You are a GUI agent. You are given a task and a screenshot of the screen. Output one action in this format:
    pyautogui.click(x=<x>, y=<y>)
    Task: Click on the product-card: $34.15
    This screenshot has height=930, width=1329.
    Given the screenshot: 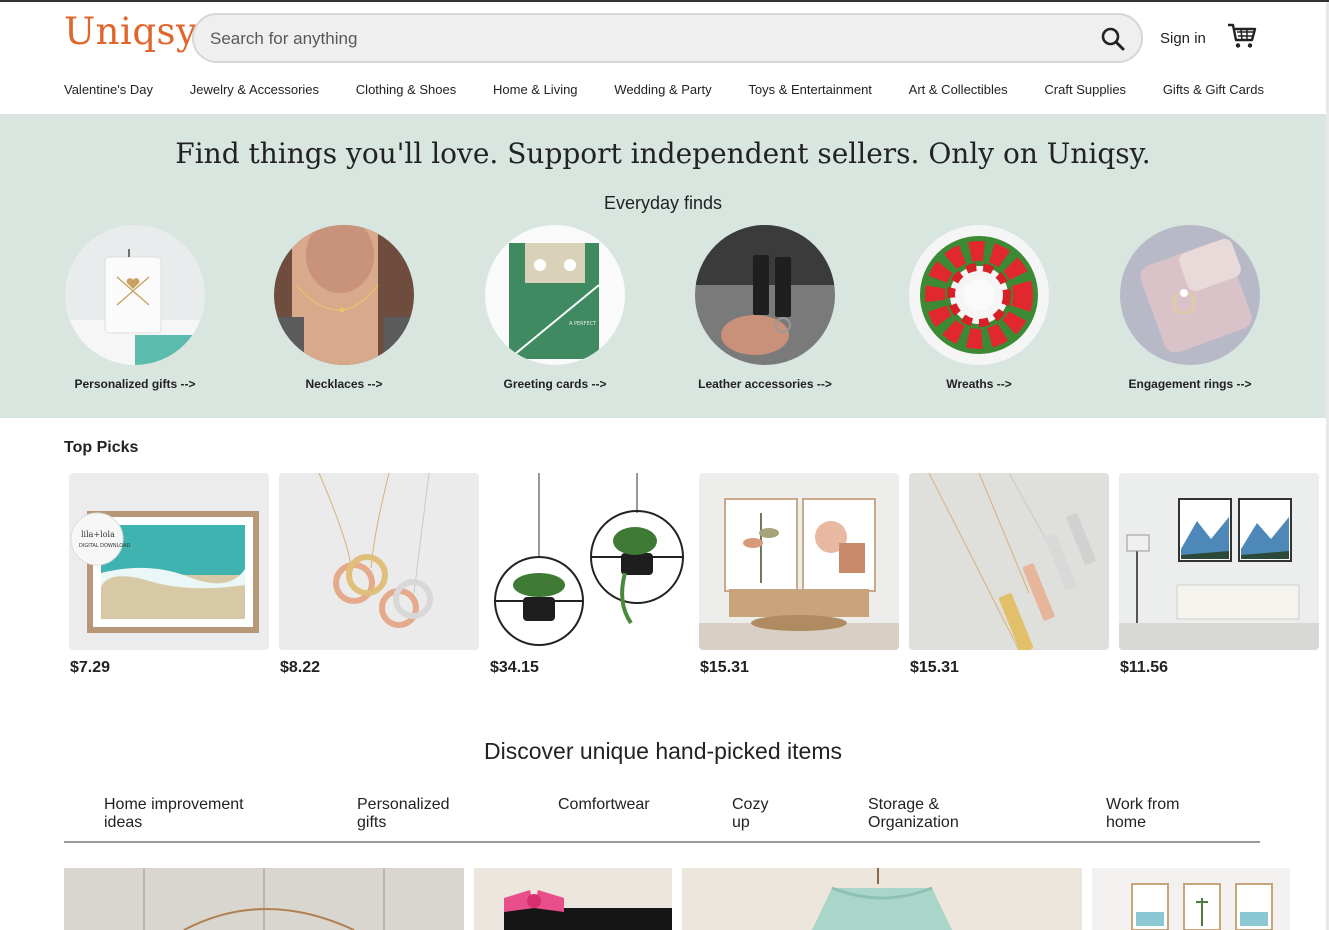 What is the action you would take?
    pyautogui.click(x=589, y=575)
    